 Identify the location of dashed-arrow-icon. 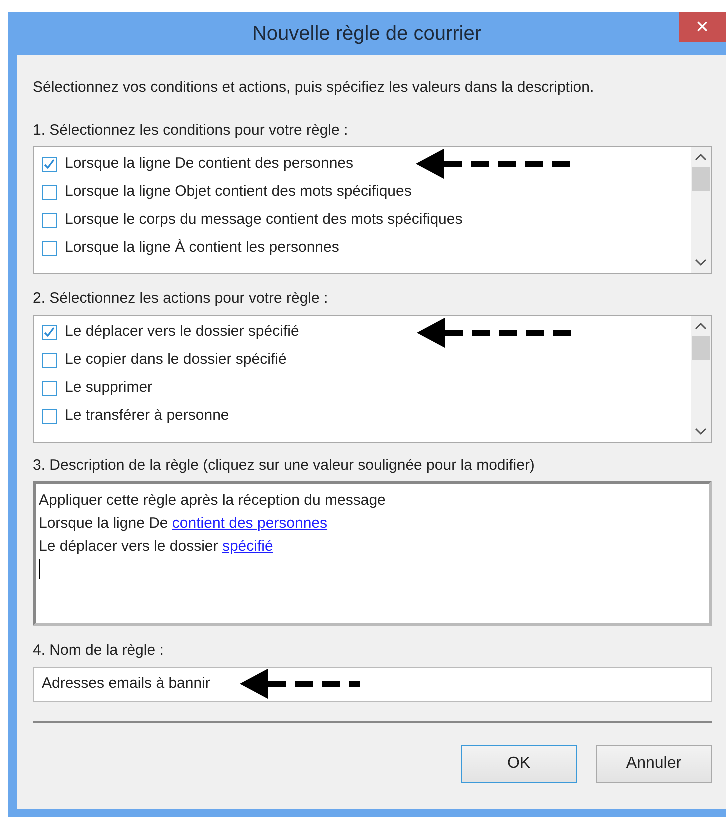
(300, 684).